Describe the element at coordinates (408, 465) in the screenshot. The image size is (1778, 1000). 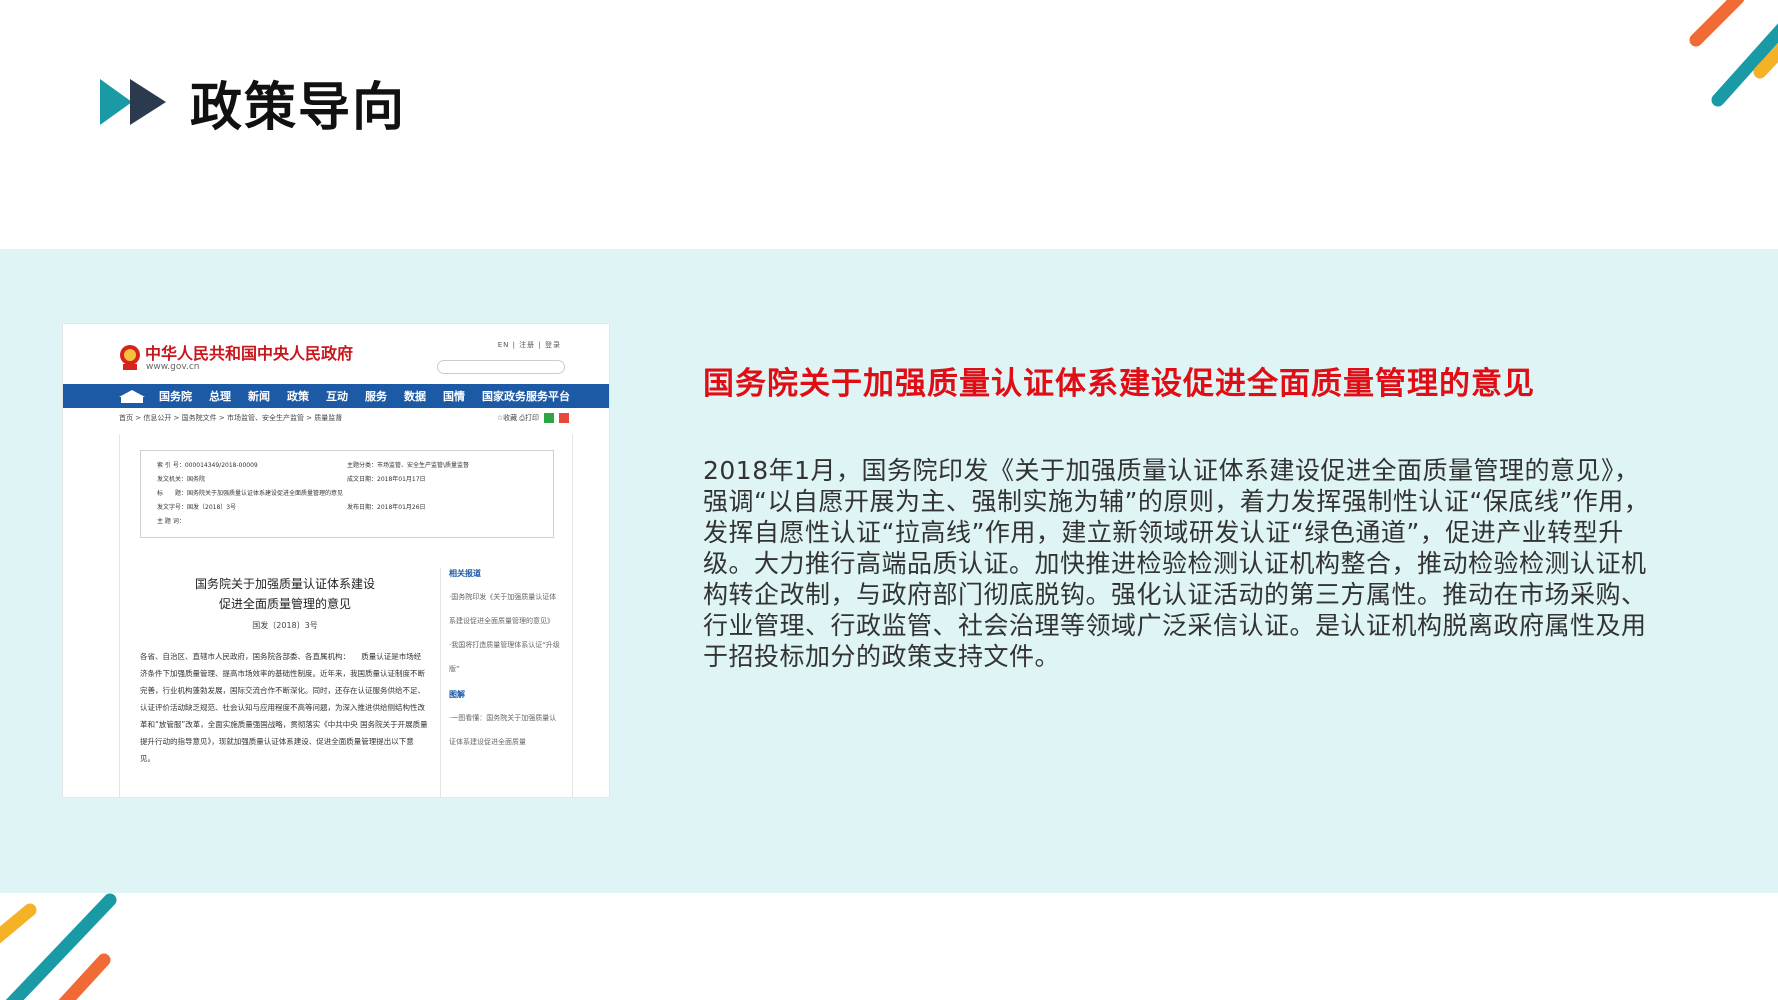
I see `meta-category: 主题分类：市场监管、安全生产监管\质量监督` at that location.